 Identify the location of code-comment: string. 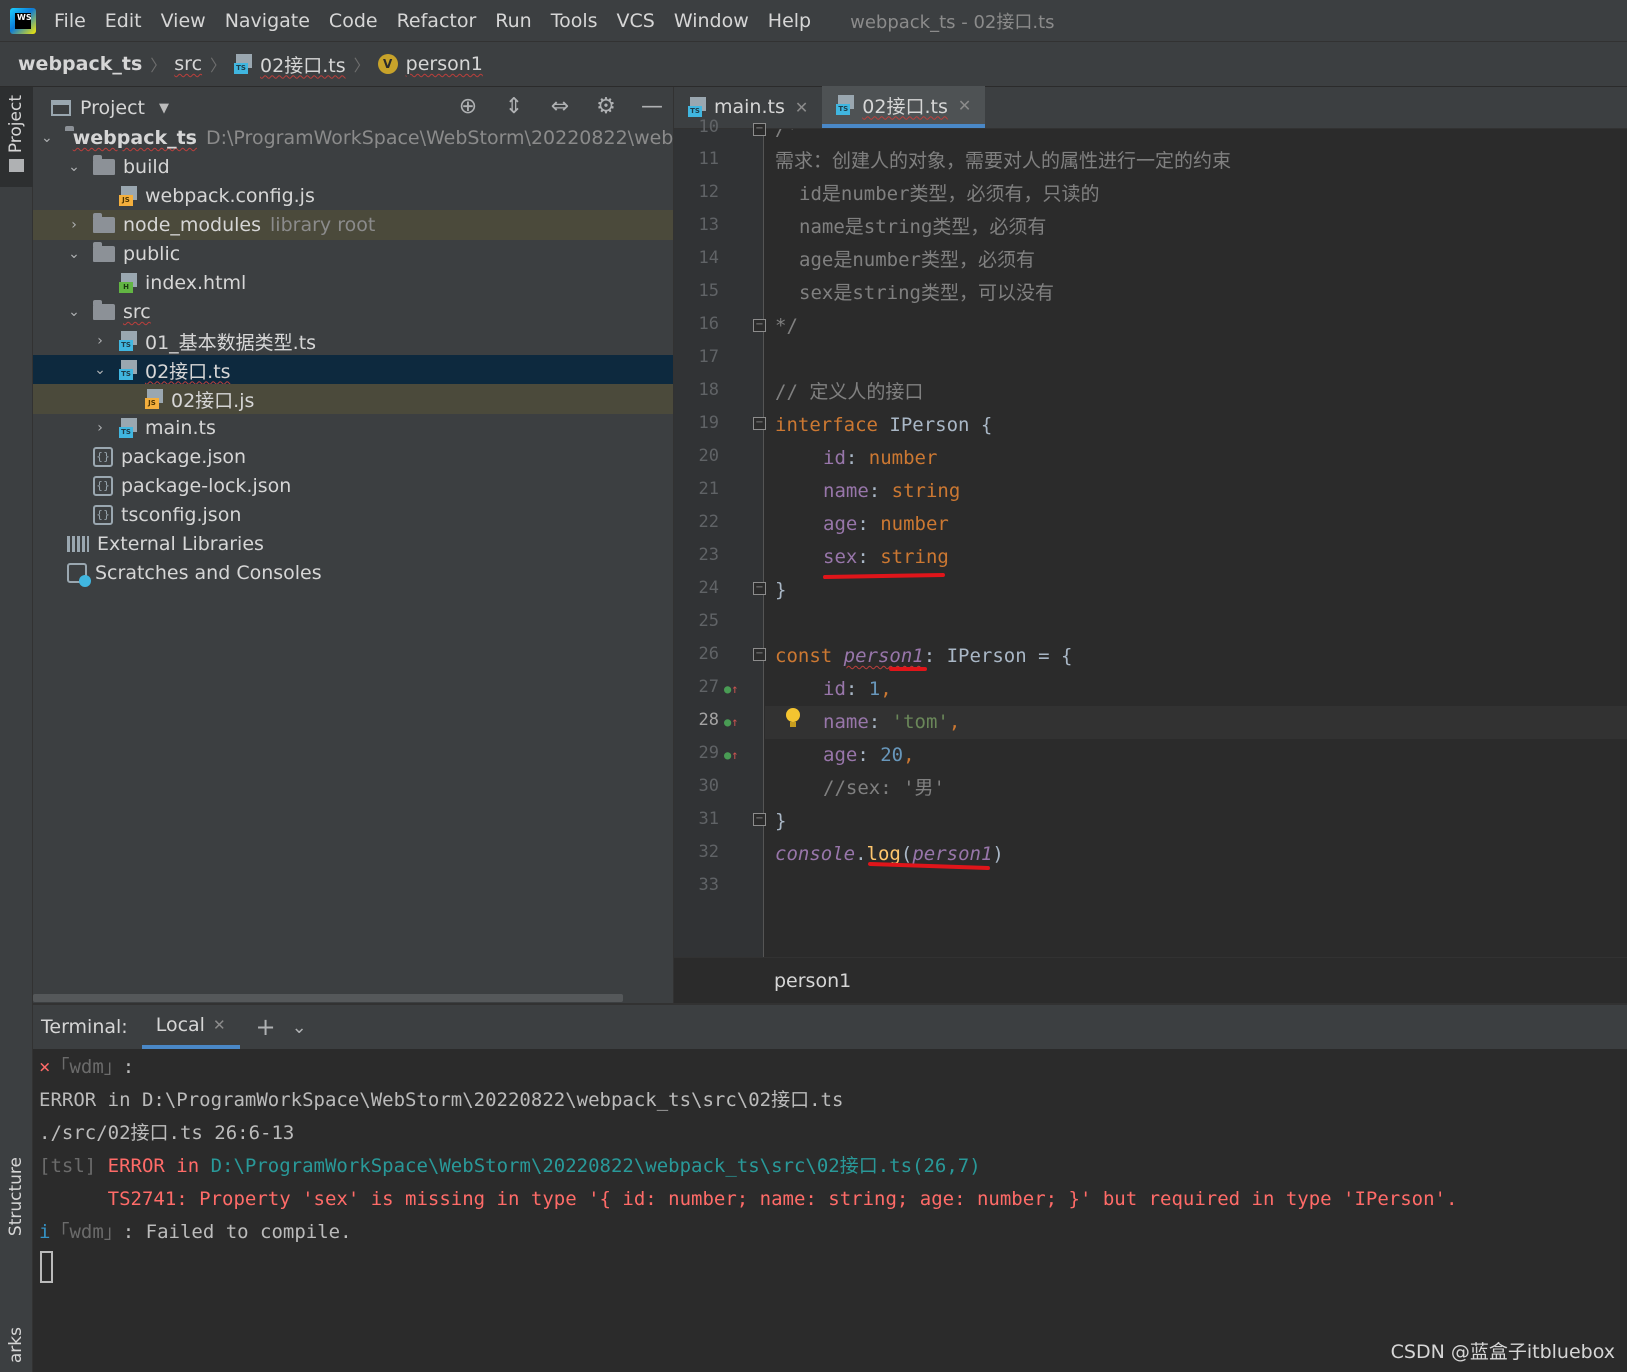
(898, 227).